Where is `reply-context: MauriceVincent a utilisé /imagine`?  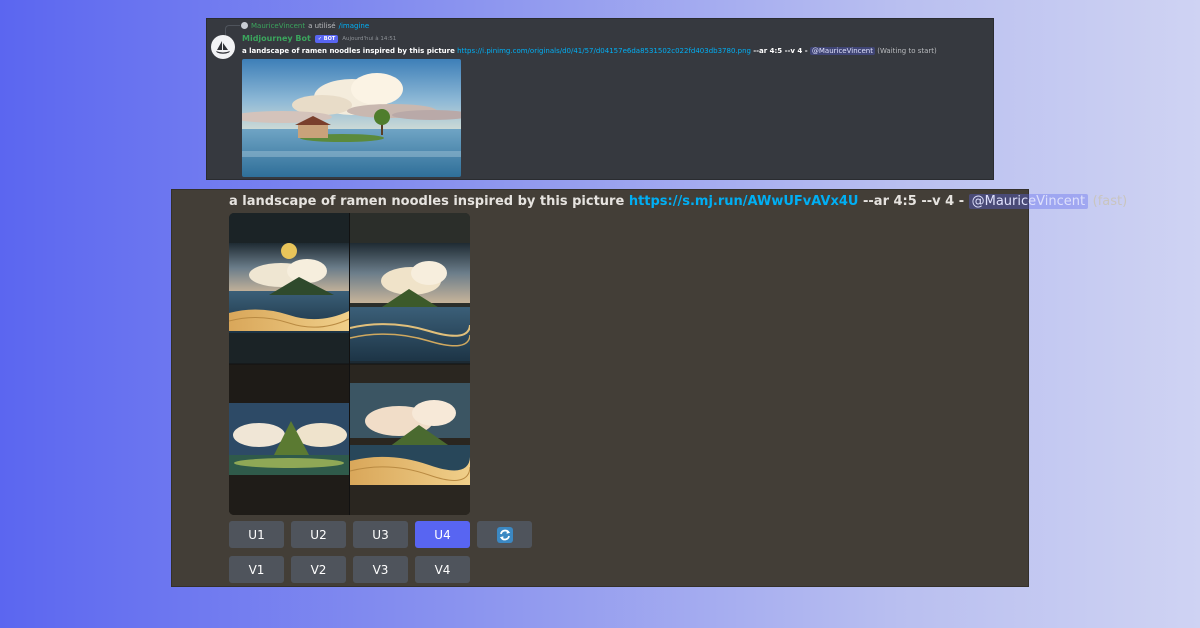
reply-context: MauriceVincent a utilisé /imagine is located at coordinates (305, 25).